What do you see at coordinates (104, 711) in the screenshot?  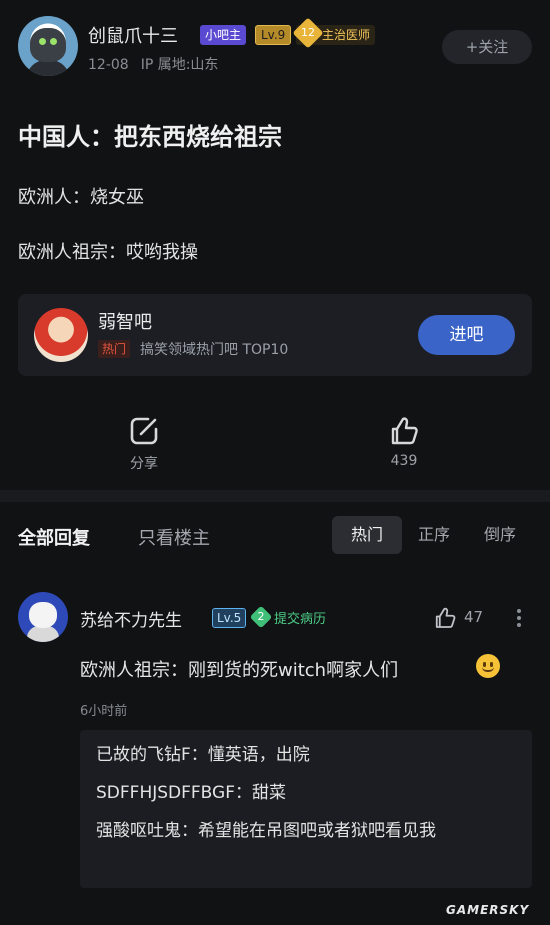 I see `comment-time: 6小时前` at bounding box center [104, 711].